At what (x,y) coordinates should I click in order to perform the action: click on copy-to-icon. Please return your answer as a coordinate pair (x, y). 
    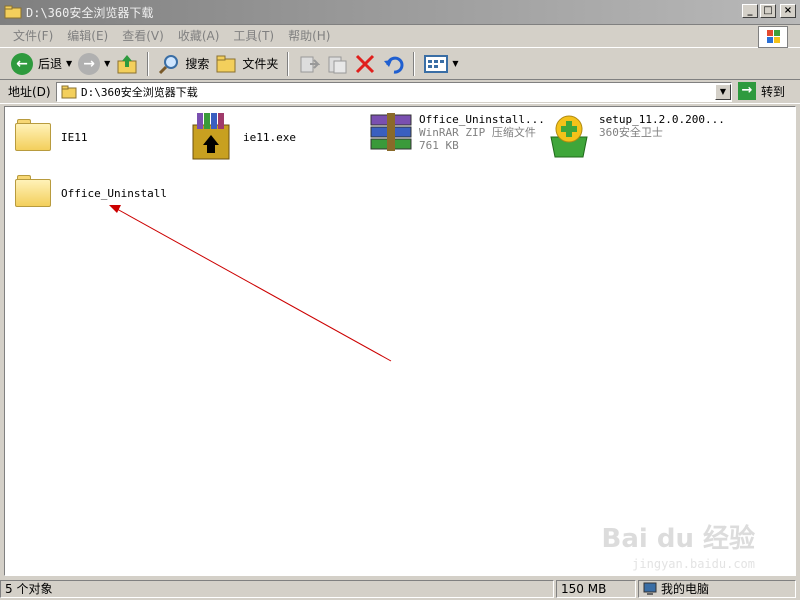
    Looking at the image, I should click on (337, 64).